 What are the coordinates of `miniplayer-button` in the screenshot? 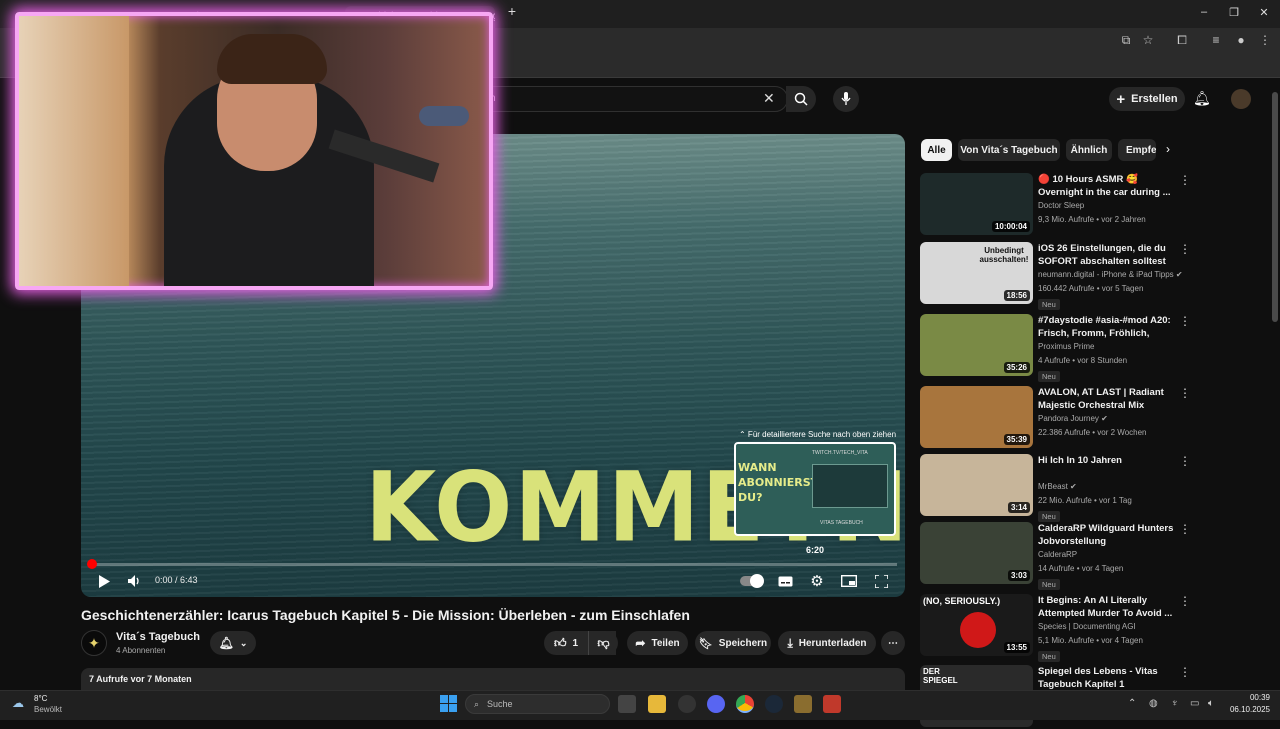 It's located at (849, 581).